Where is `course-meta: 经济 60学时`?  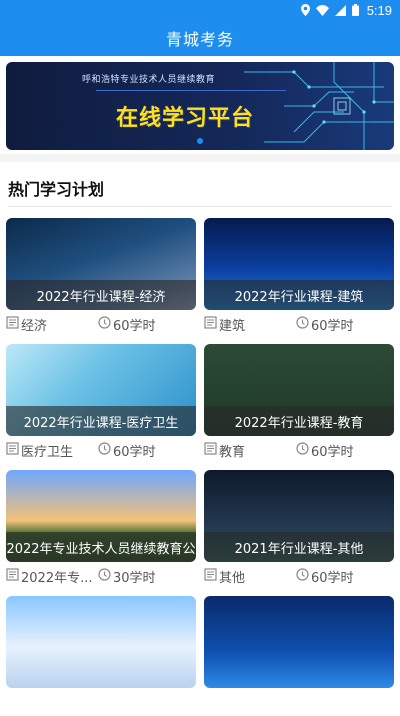 course-meta: 经济 60学时 is located at coordinates (101, 324).